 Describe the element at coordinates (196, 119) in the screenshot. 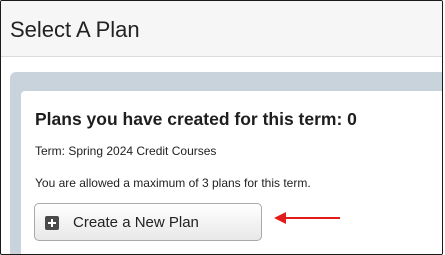

I see `plans-count-heading: Plans you have created for this term: 0` at that location.